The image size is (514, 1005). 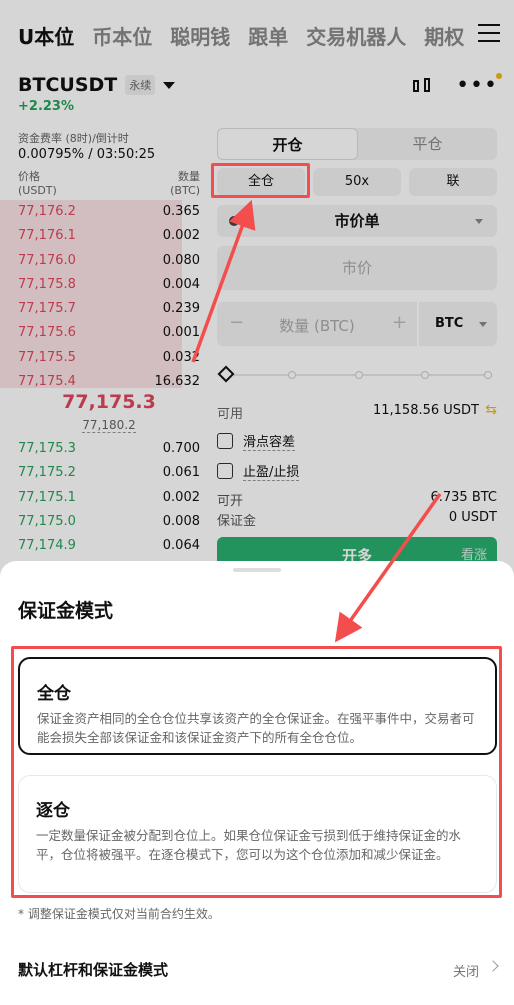 What do you see at coordinates (66, 611) in the screenshot?
I see `sheet-title: 保证金模式` at bounding box center [66, 611].